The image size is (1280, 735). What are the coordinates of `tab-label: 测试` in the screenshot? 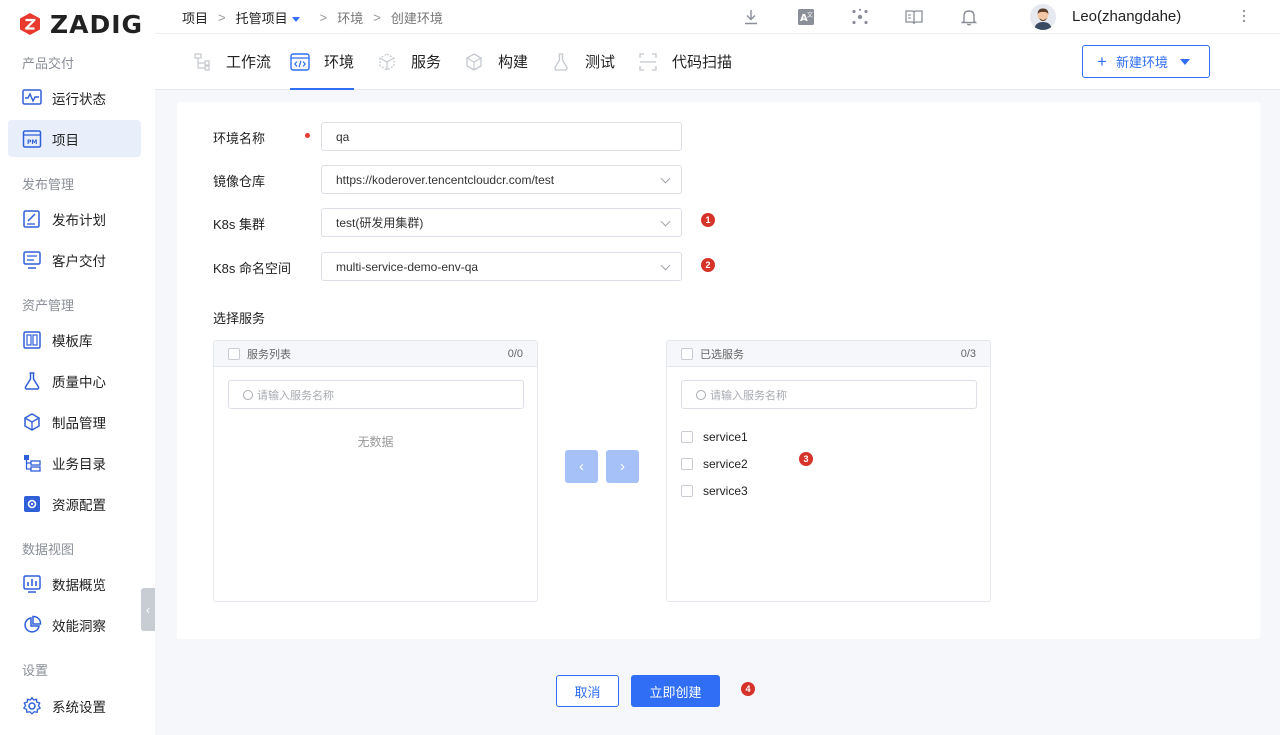 It's located at (600, 62).